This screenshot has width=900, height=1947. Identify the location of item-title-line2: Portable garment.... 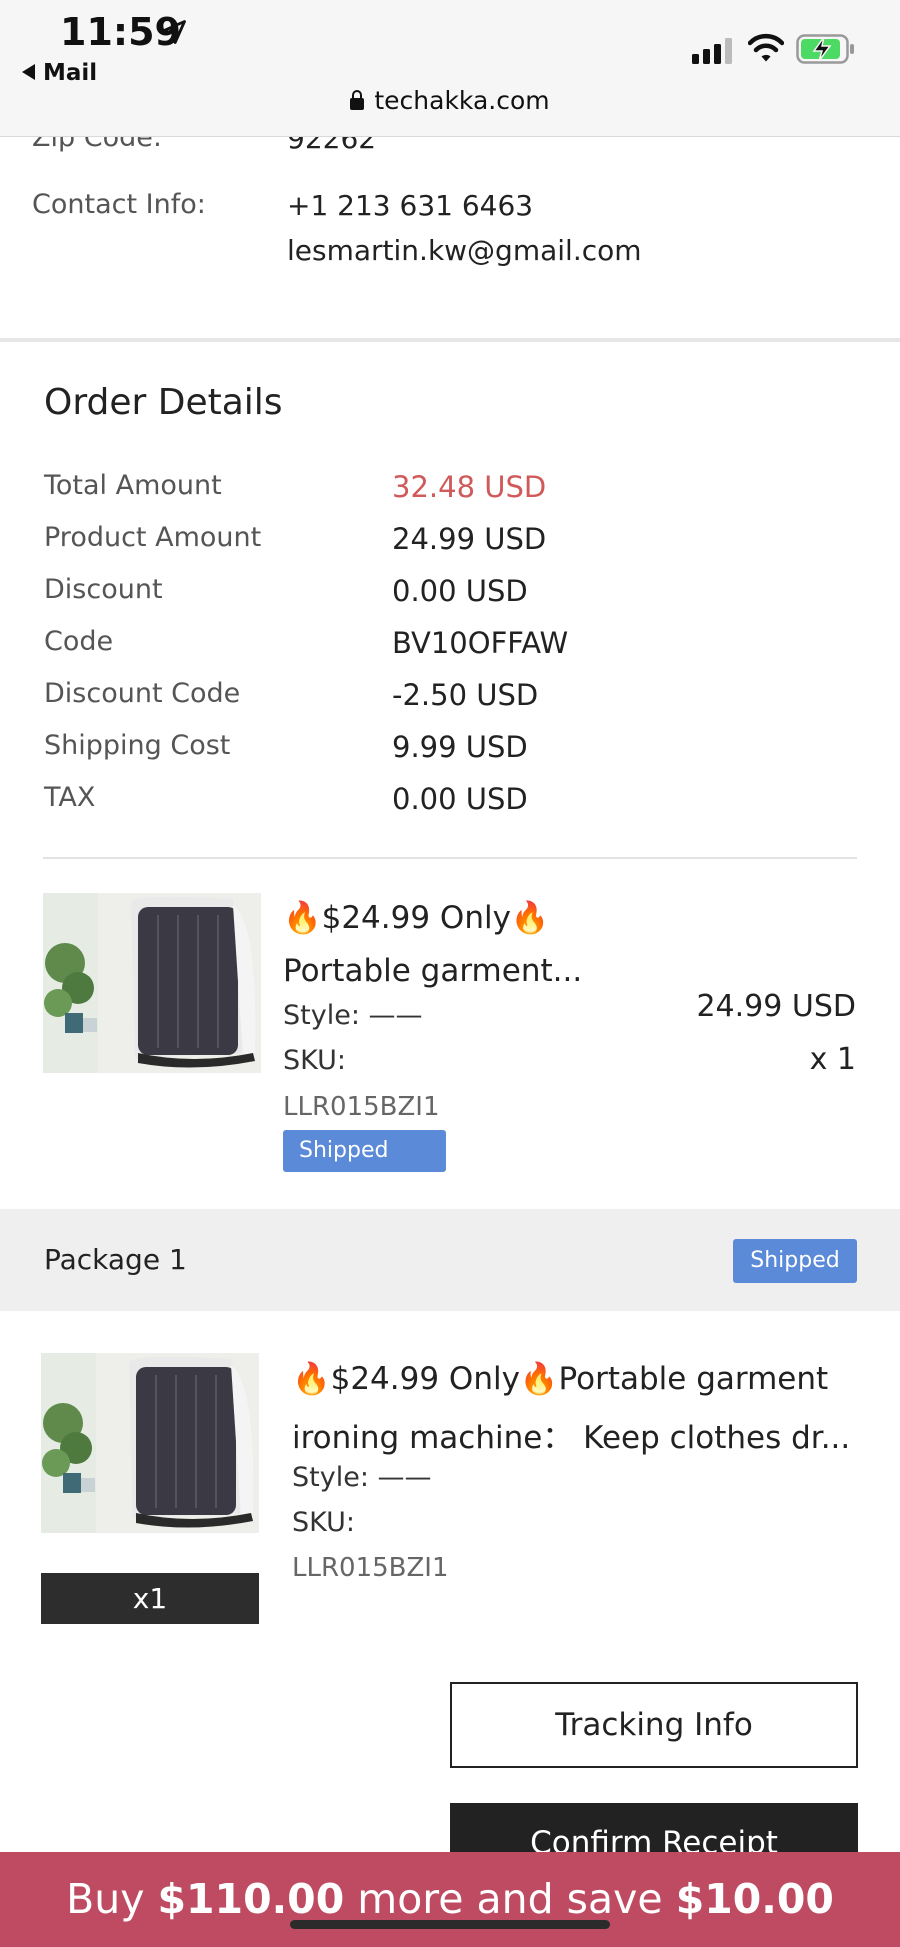
(432, 971).